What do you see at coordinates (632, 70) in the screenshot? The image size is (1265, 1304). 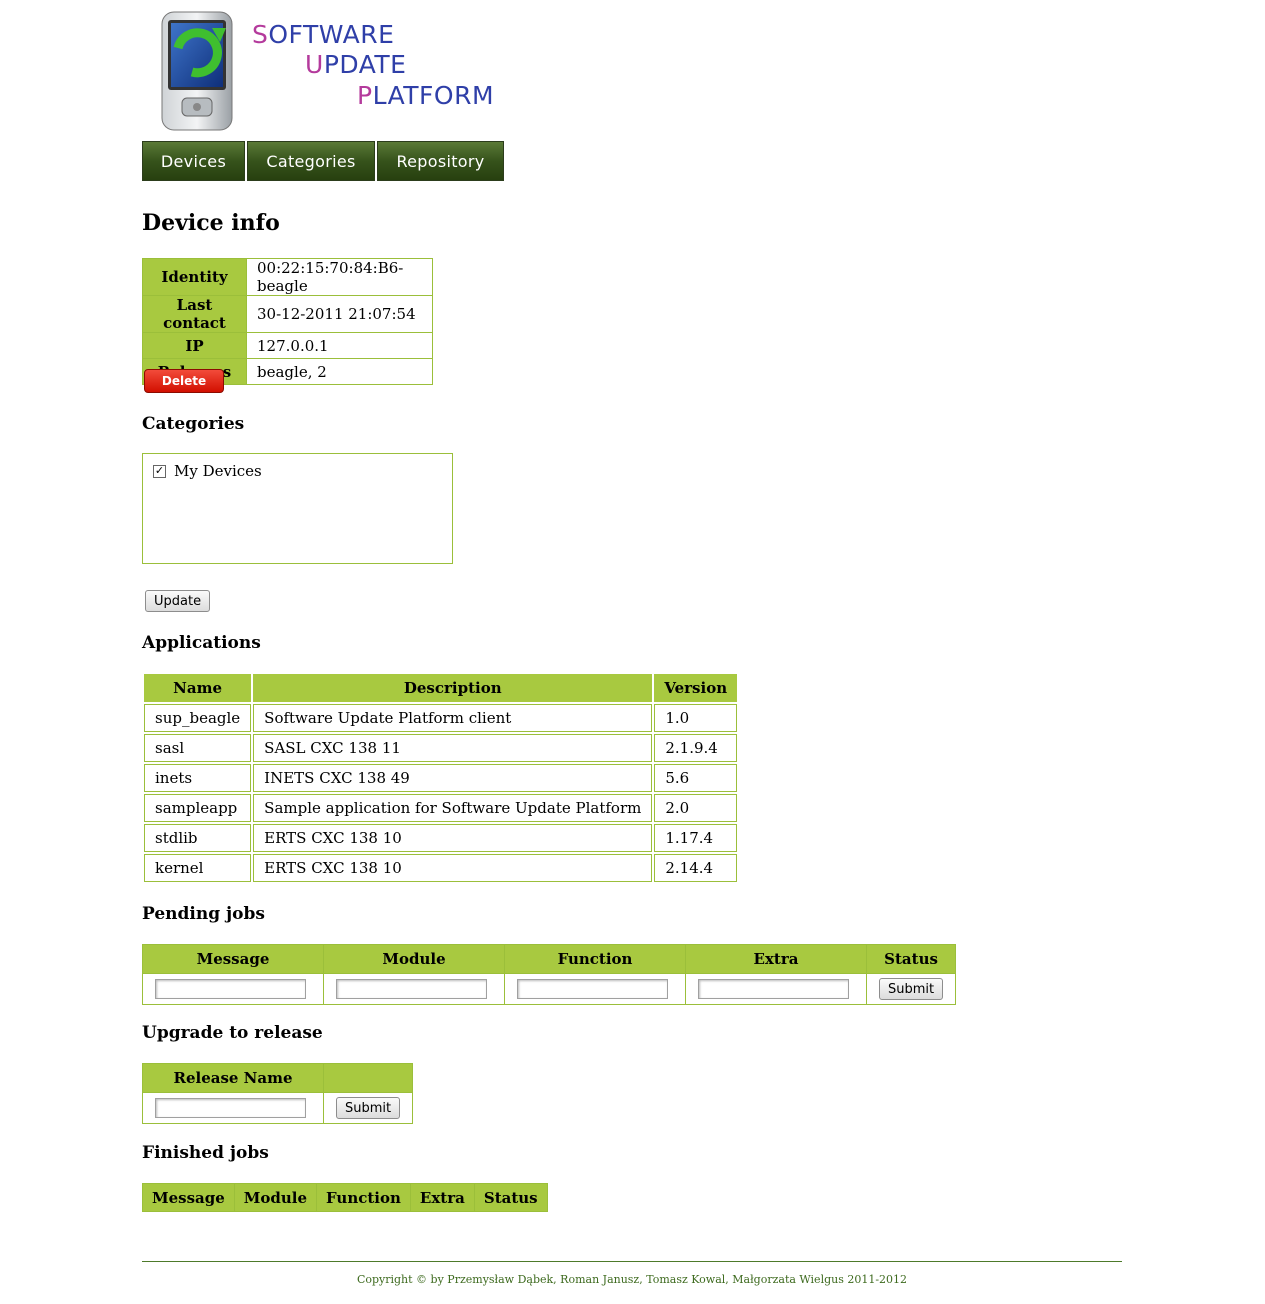 I see `site-logo: SOFTWARE UPDATE PLATFORM` at bounding box center [632, 70].